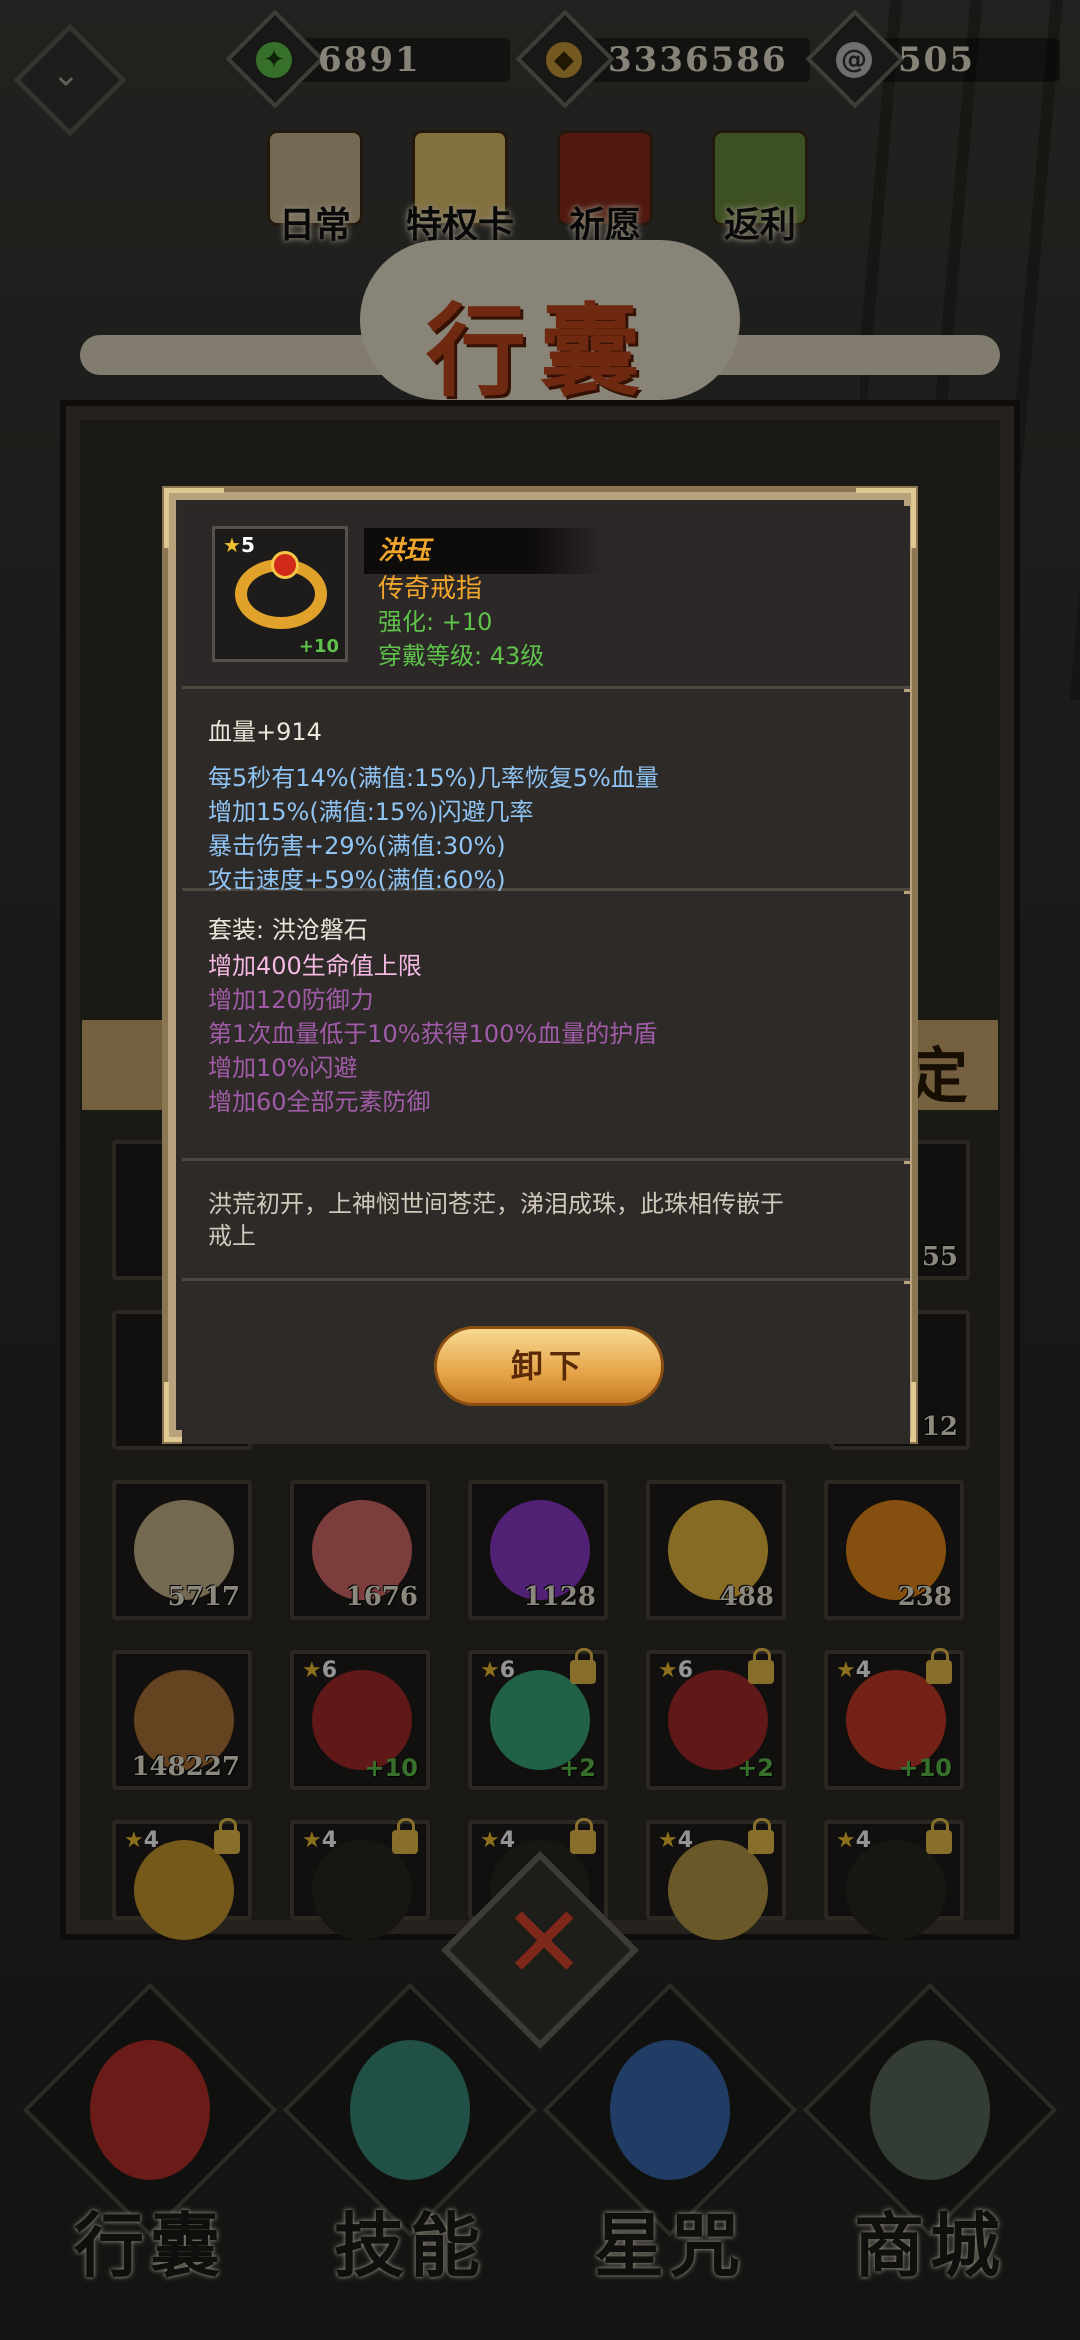  What do you see at coordinates (430, 589) in the screenshot?
I see `item-rarity: 传奇戒指` at bounding box center [430, 589].